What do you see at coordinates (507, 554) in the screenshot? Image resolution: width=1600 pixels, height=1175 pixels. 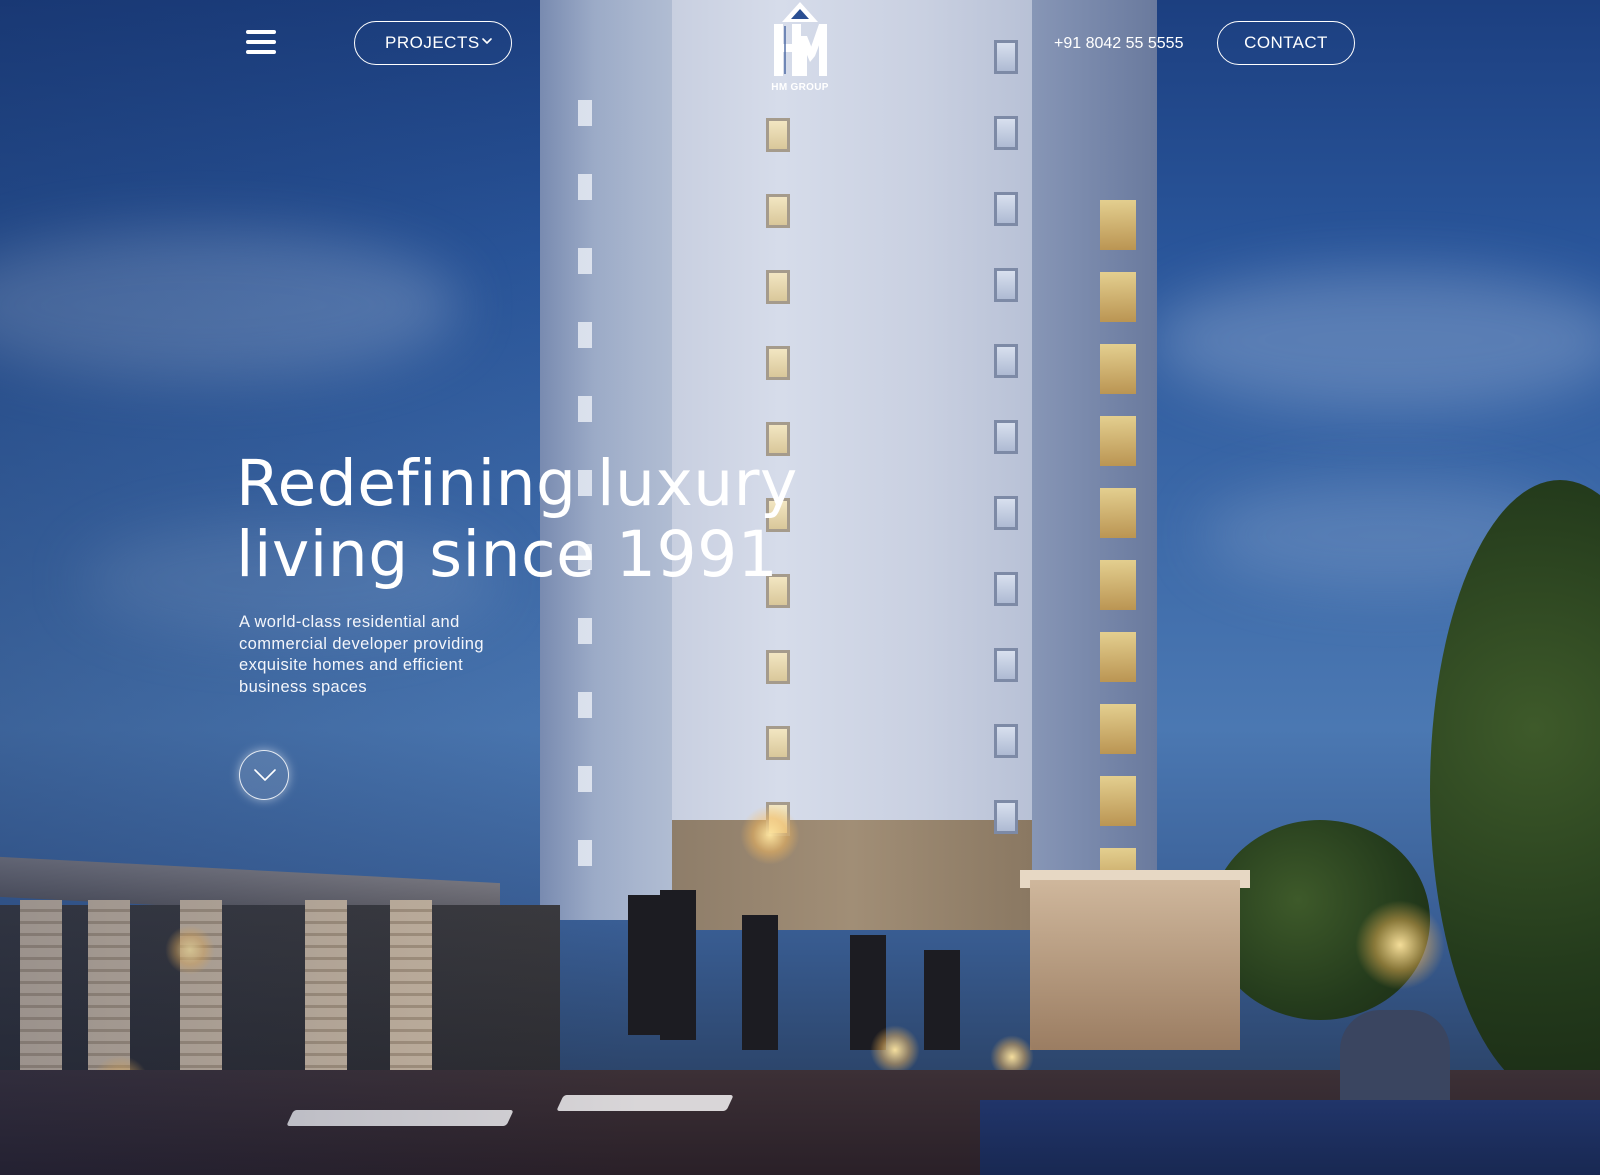 I see `hero-headline-line2: living since 1991` at bounding box center [507, 554].